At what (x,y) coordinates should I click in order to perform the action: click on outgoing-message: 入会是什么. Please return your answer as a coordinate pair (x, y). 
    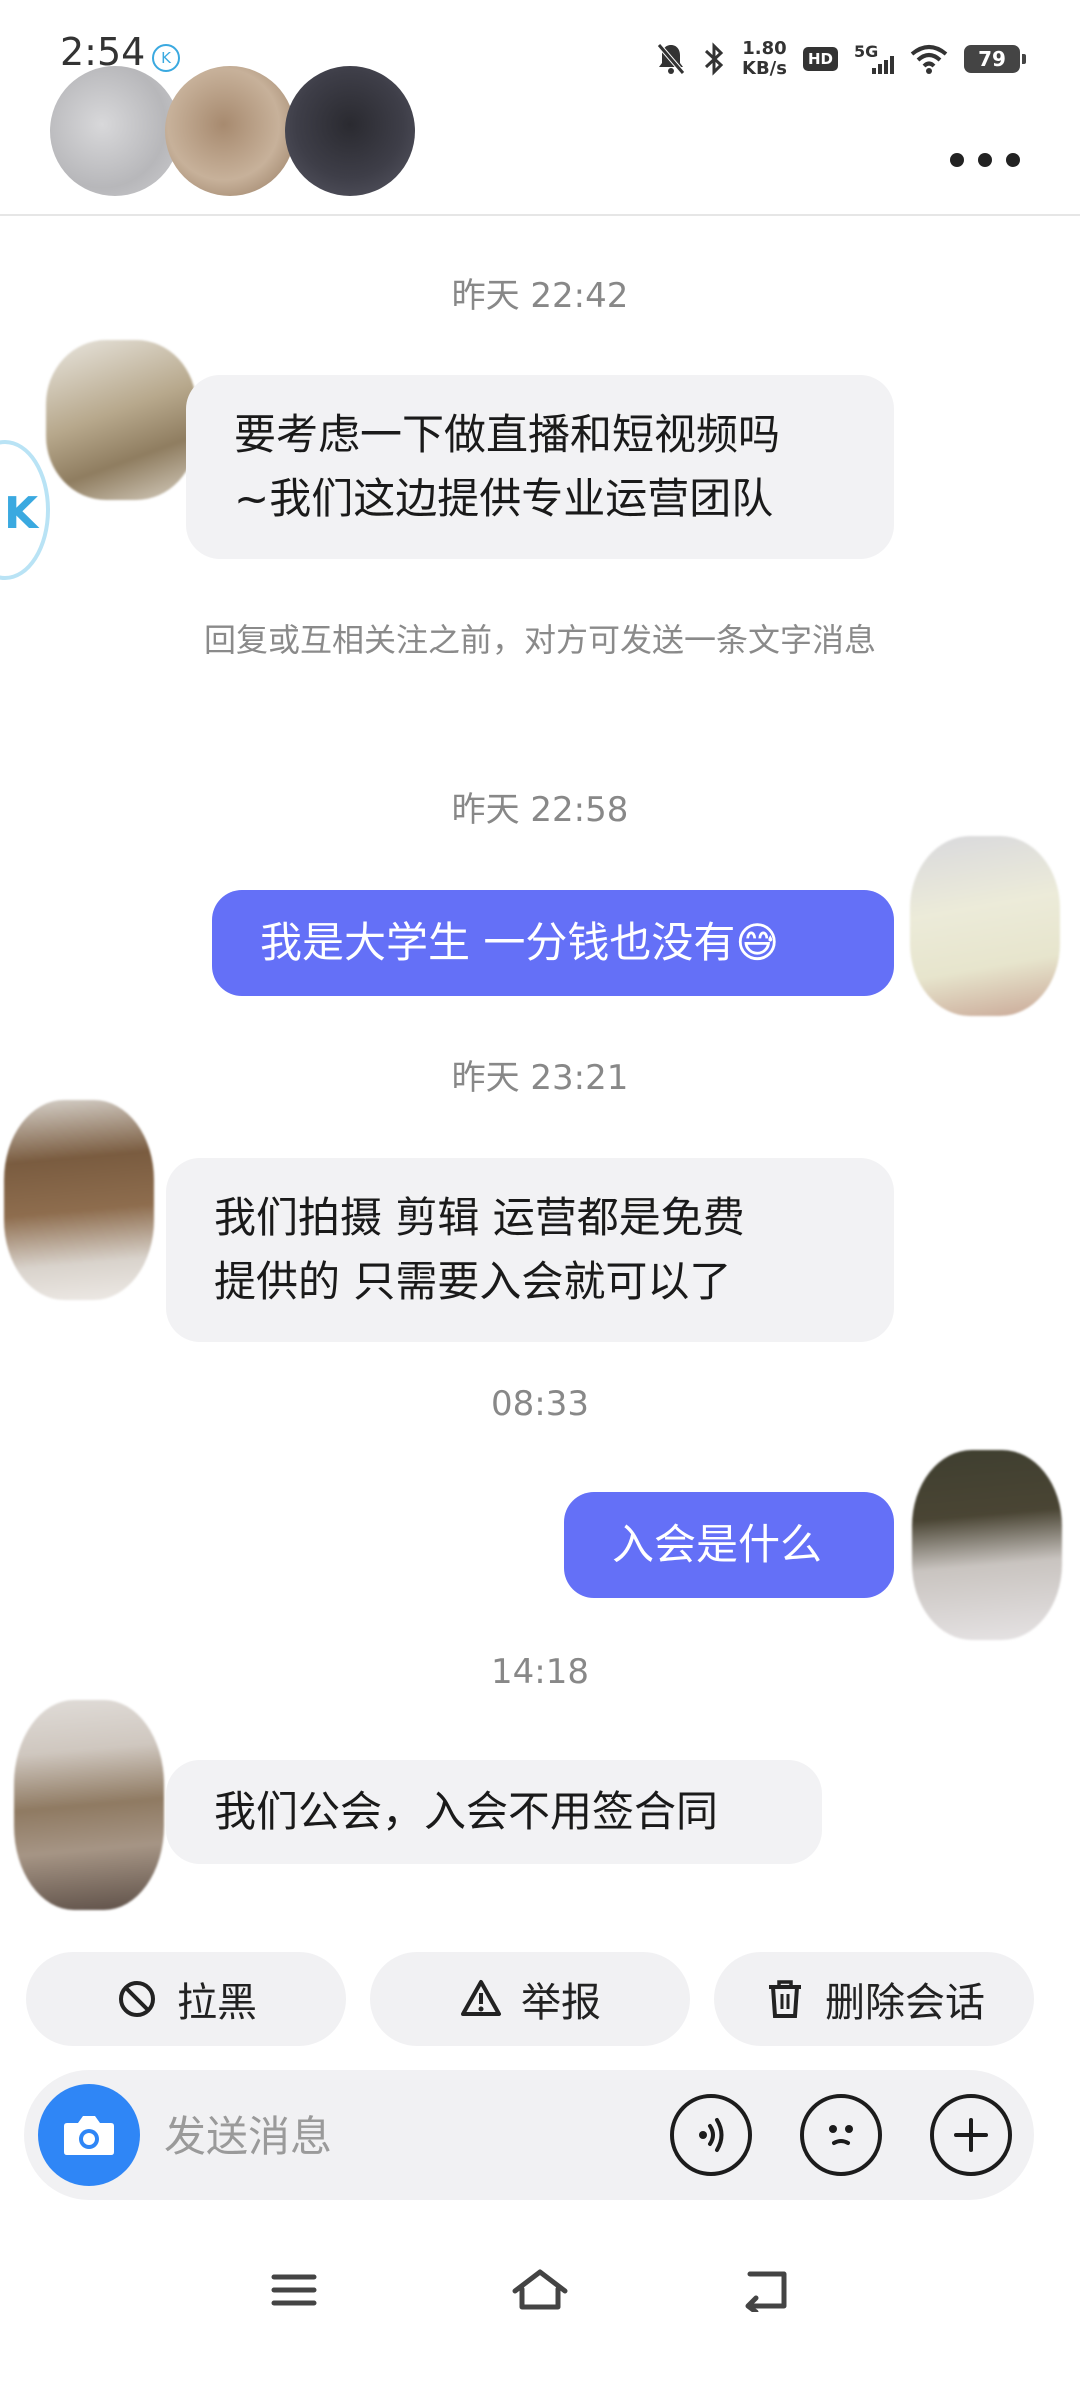
    Looking at the image, I should click on (729, 1545).